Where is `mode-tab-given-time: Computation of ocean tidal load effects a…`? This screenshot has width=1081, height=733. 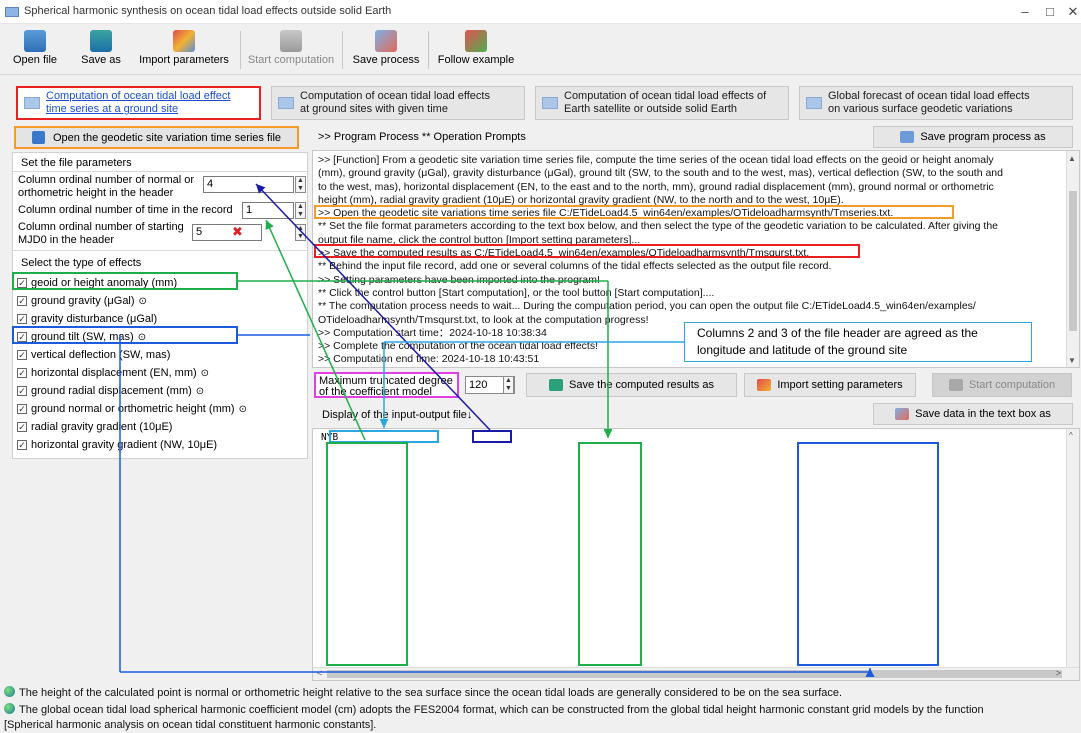
mode-tab-given-time: Computation of ocean tidal load effects a… is located at coordinates (398, 103).